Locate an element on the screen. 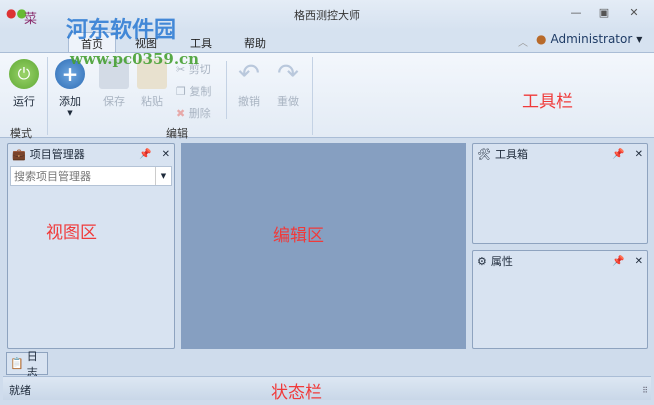 This screenshot has width=654, height=405. save-label: 保存 is located at coordinates (114, 101).